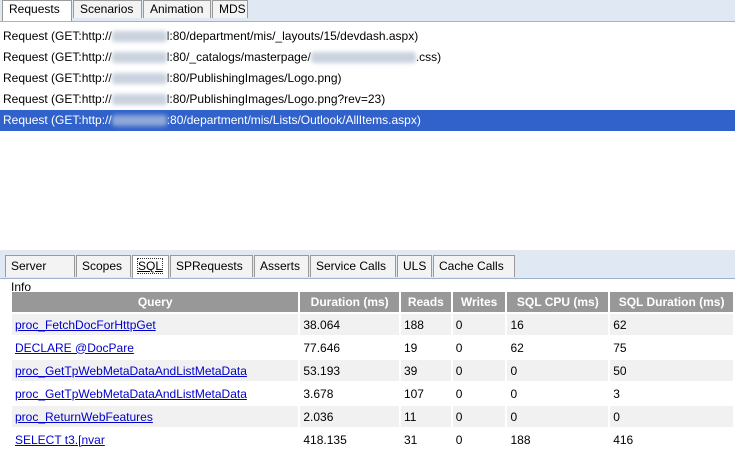 Image resolution: width=735 pixels, height=468 pixels. I want to click on column-header-reads: Reads, so click(425, 302).